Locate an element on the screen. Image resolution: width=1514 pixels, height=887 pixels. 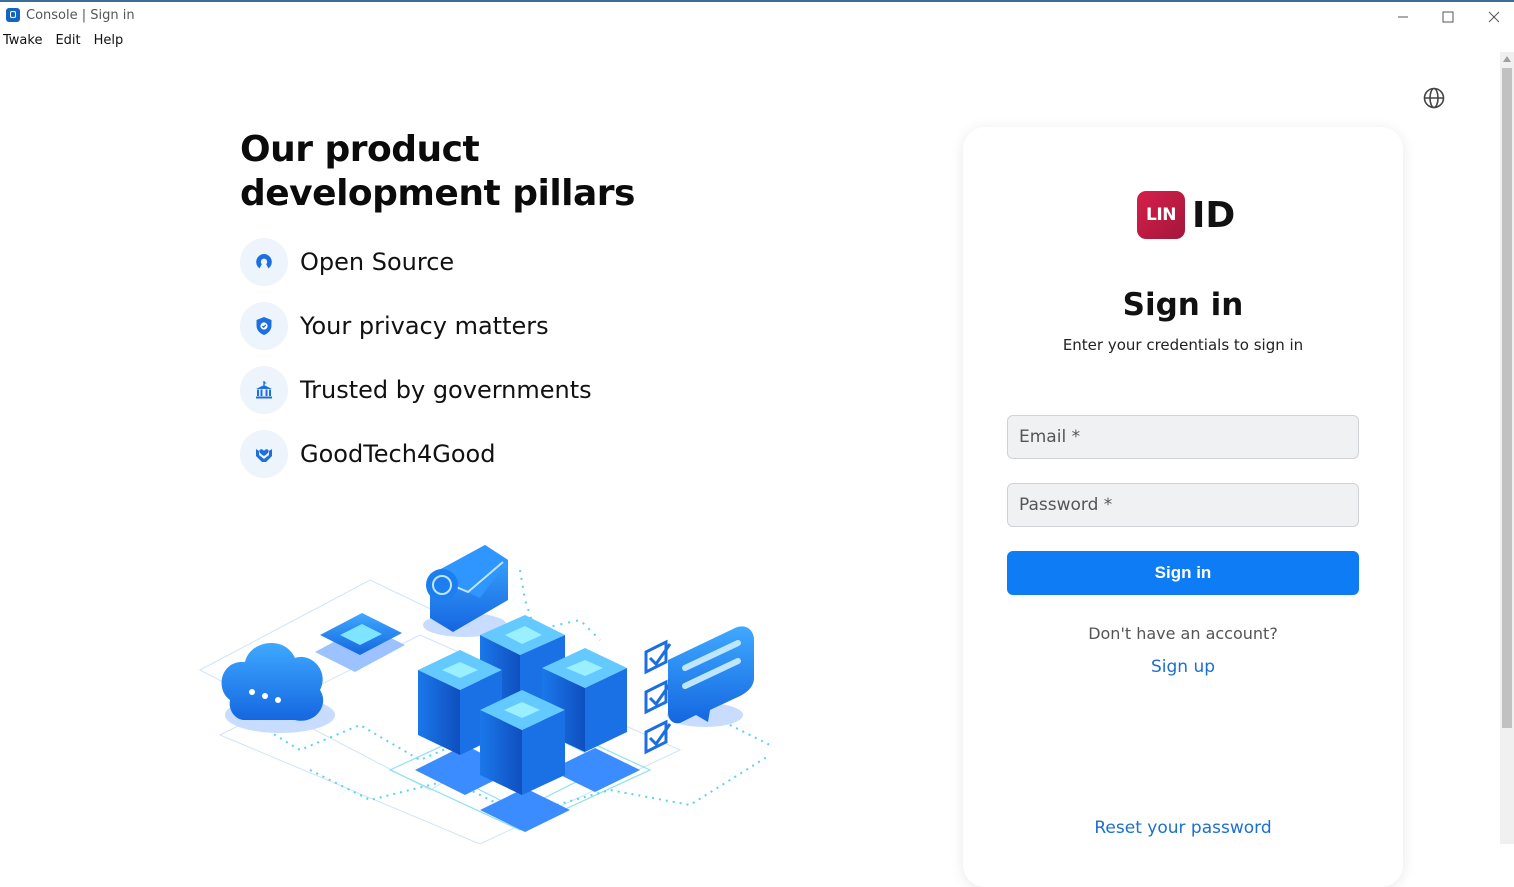
reset-password-link: Reset your password is located at coordinates (1183, 828).